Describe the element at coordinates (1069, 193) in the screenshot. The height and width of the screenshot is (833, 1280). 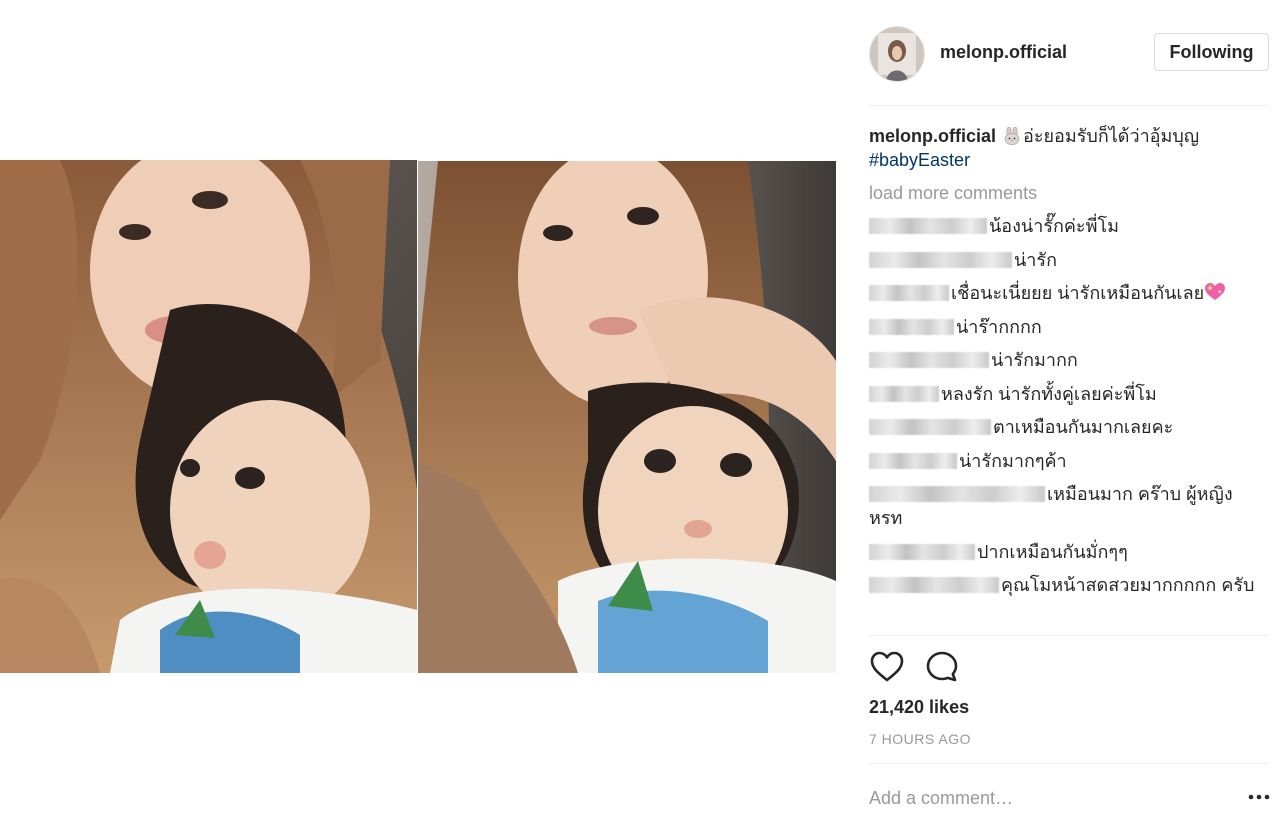
I see `load-more-comments: load more comments` at that location.